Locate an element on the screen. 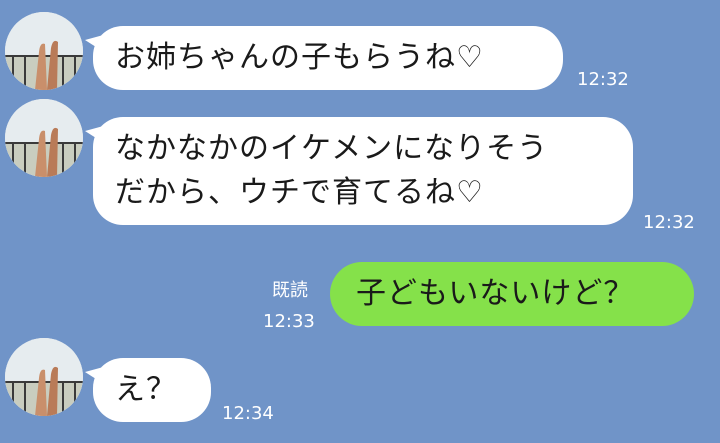 The width and height of the screenshot is (720, 443). read-receipt: 既読 is located at coordinates (290, 290).